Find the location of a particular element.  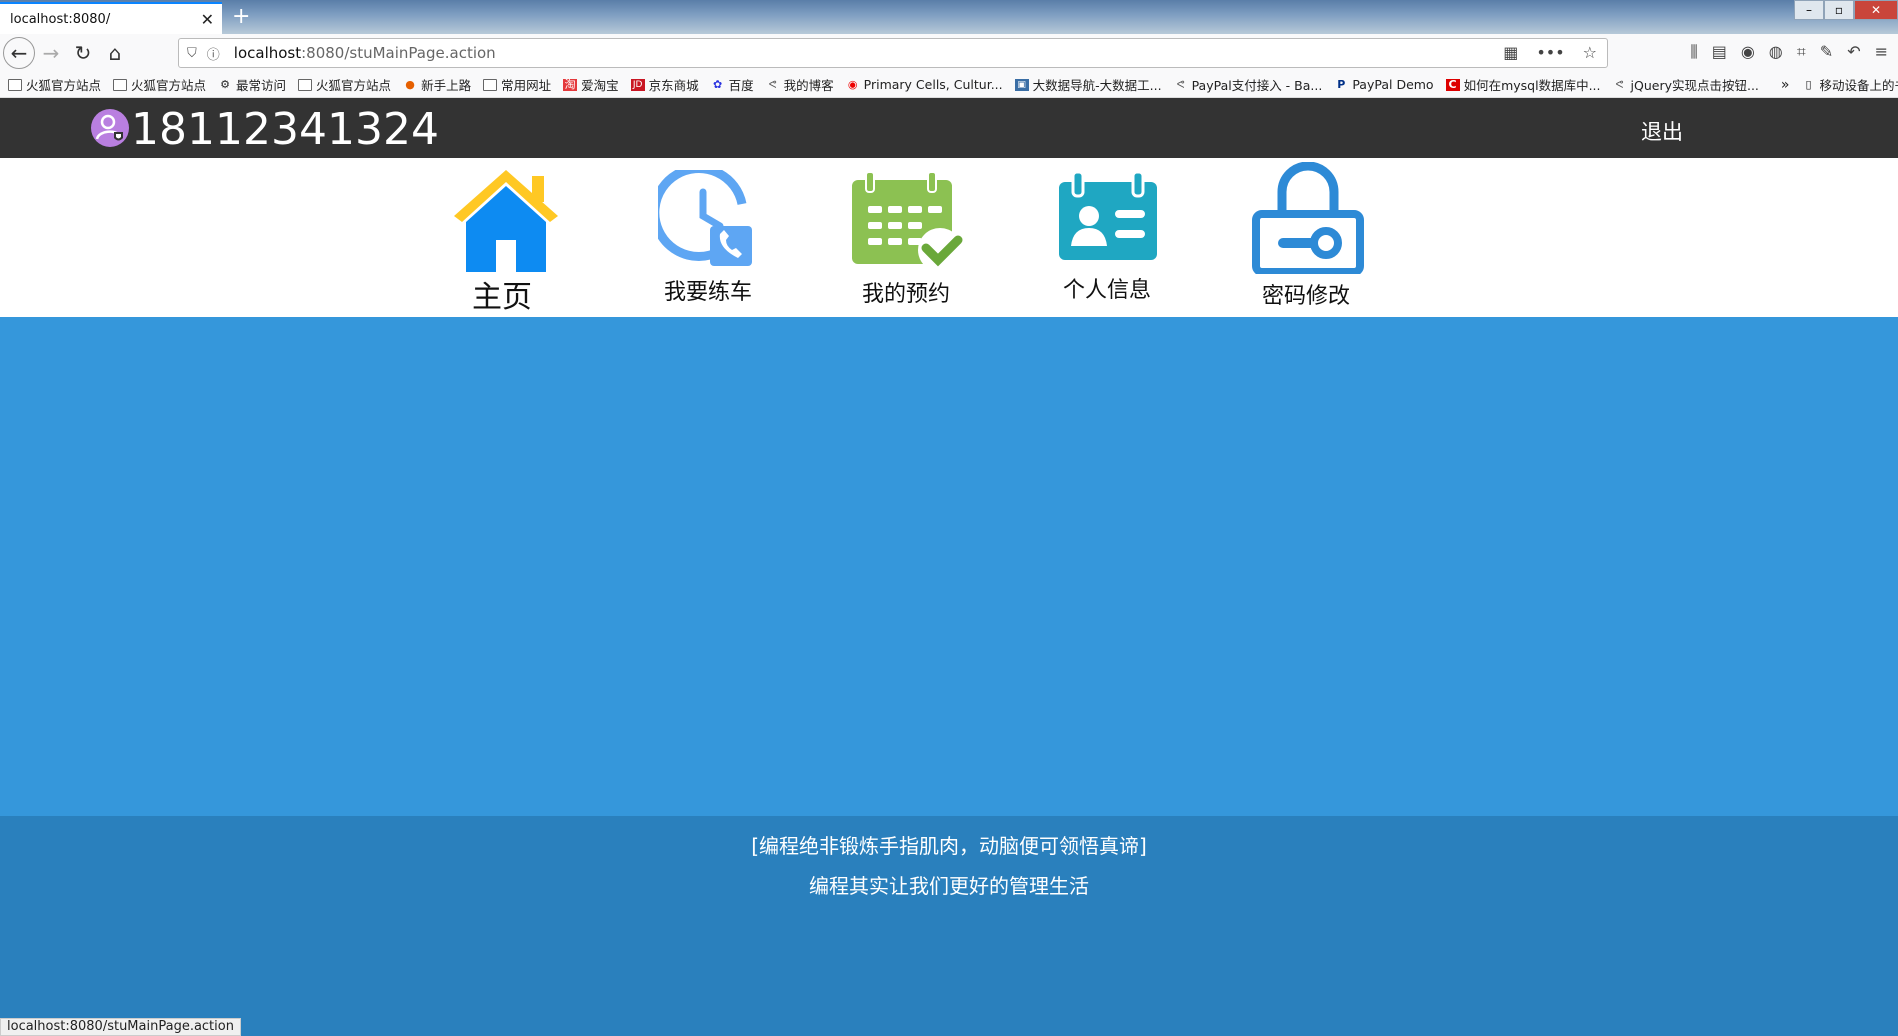

record-icon: ◉ is located at coordinates (852, 84).